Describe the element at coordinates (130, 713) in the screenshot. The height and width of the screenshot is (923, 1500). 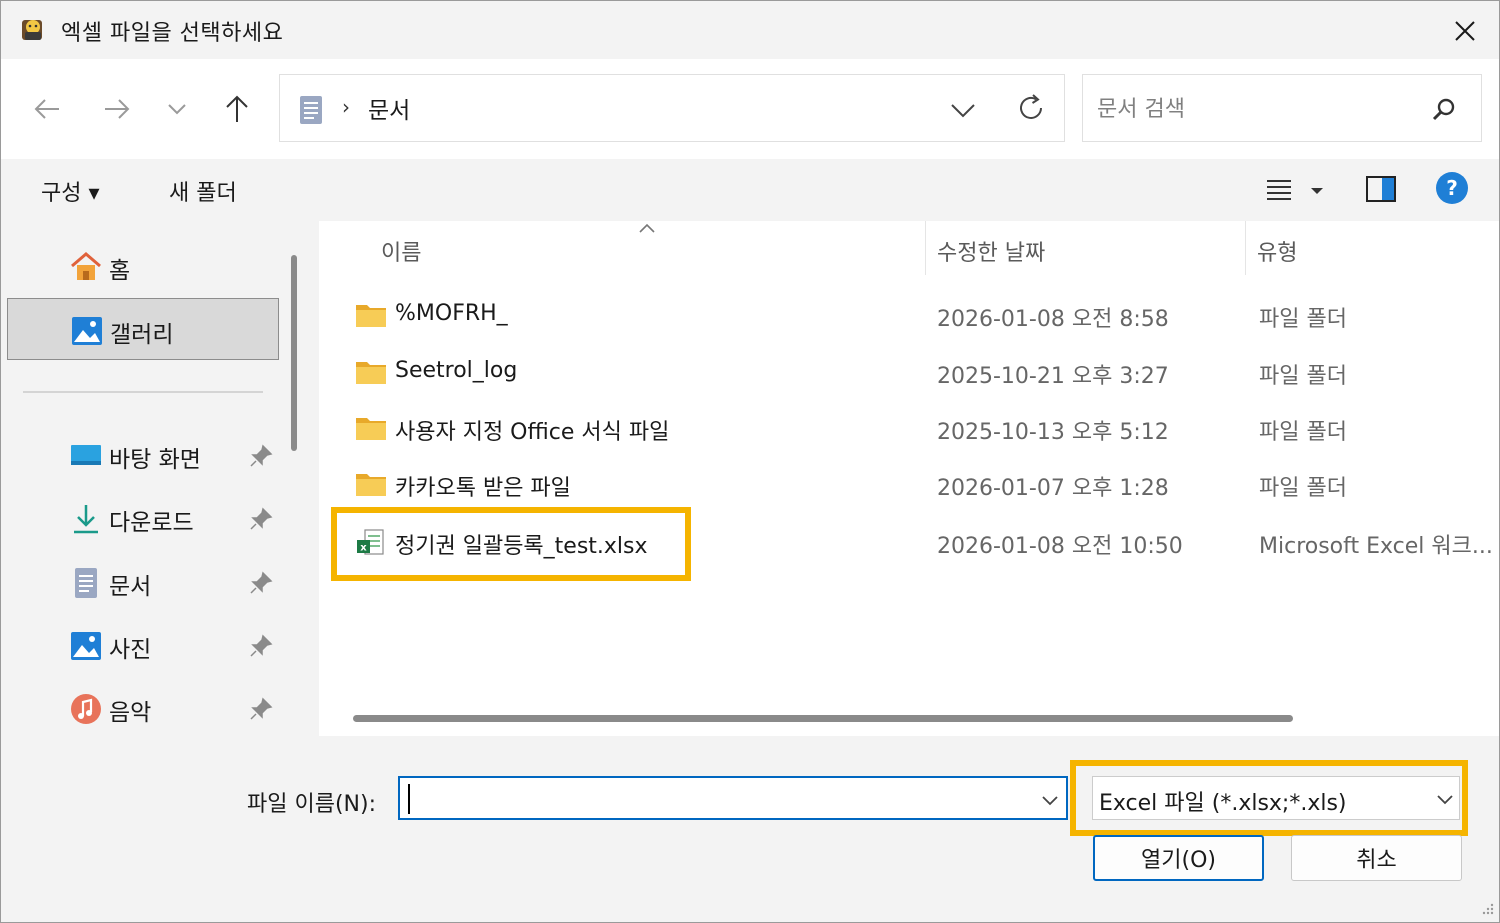
I see `nav-item-label: 음악` at that location.